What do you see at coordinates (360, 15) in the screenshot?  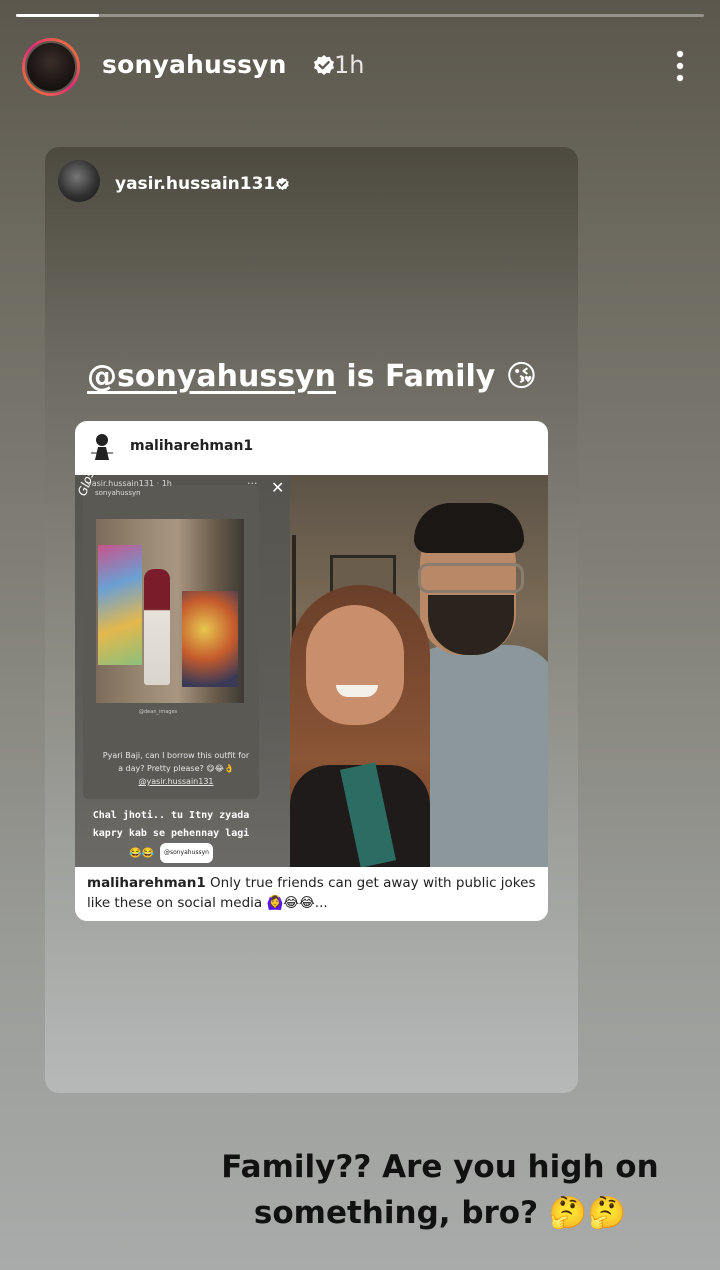 I see `story-progress-bar` at bounding box center [360, 15].